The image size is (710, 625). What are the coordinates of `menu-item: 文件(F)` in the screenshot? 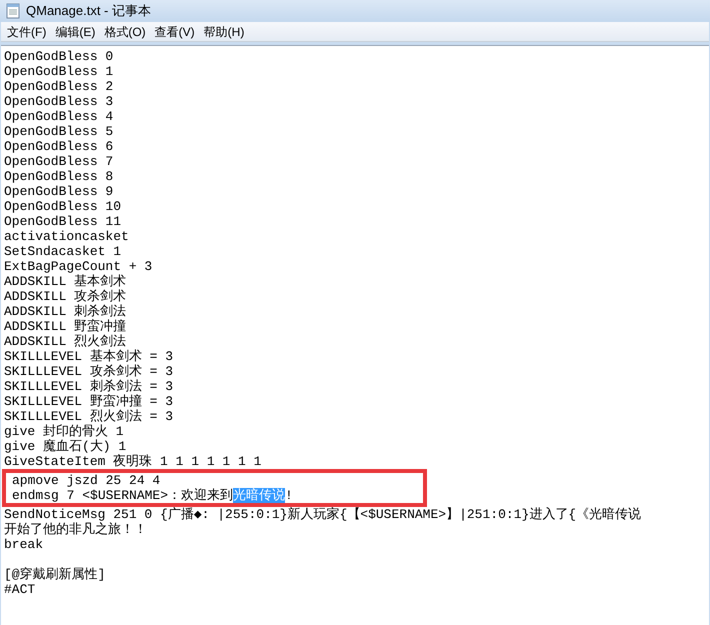 It's located at (26, 31).